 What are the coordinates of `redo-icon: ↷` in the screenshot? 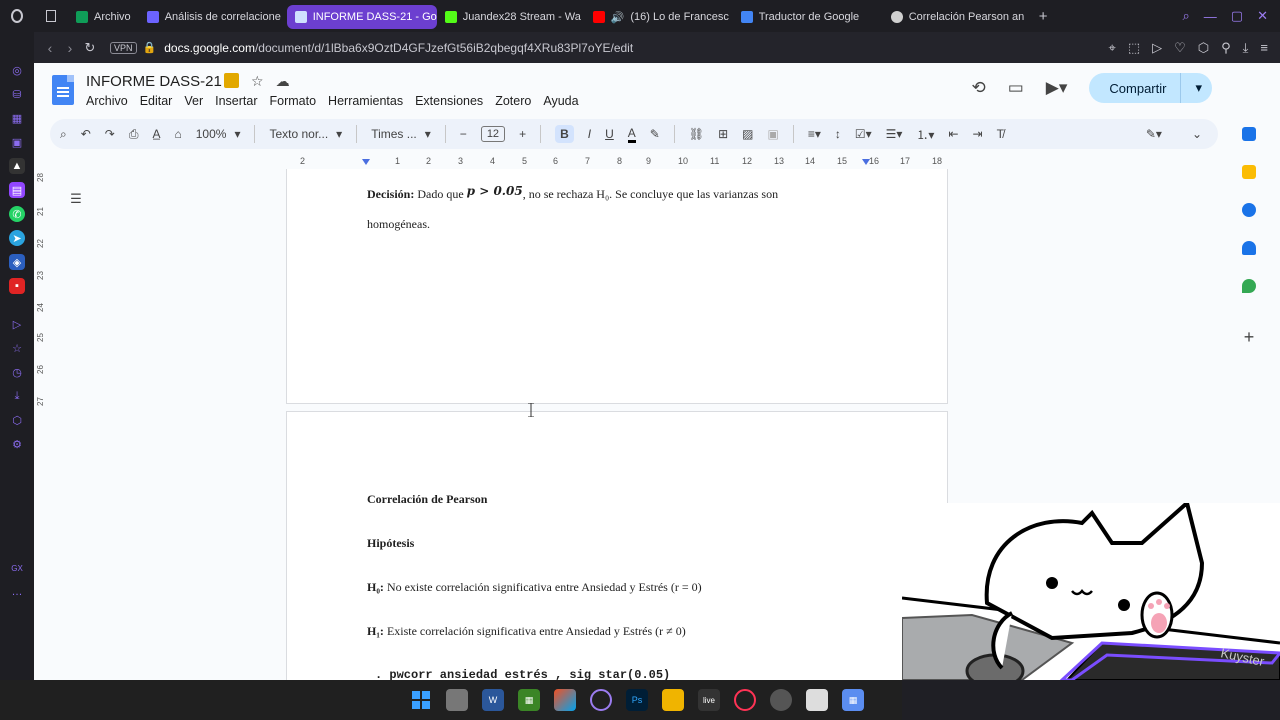 It's located at (110, 134).